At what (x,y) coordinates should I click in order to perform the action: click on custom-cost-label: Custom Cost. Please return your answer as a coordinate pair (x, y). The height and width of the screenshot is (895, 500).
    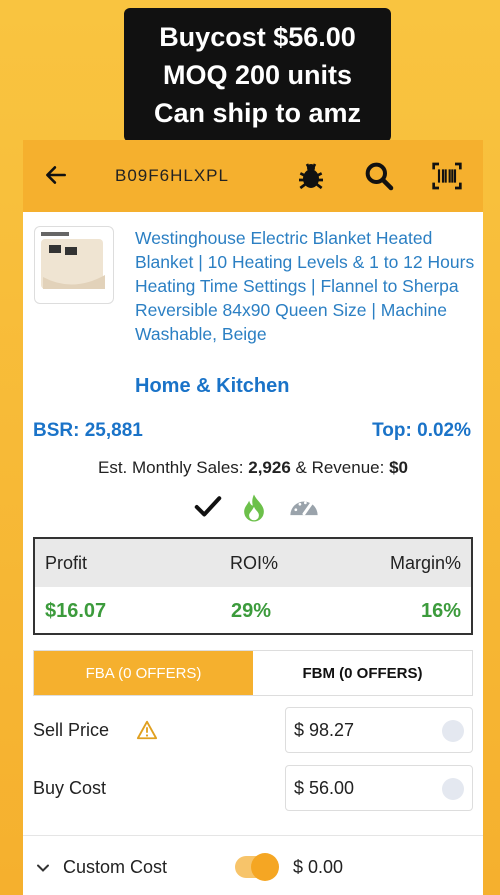
    Looking at the image, I should click on (115, 867).